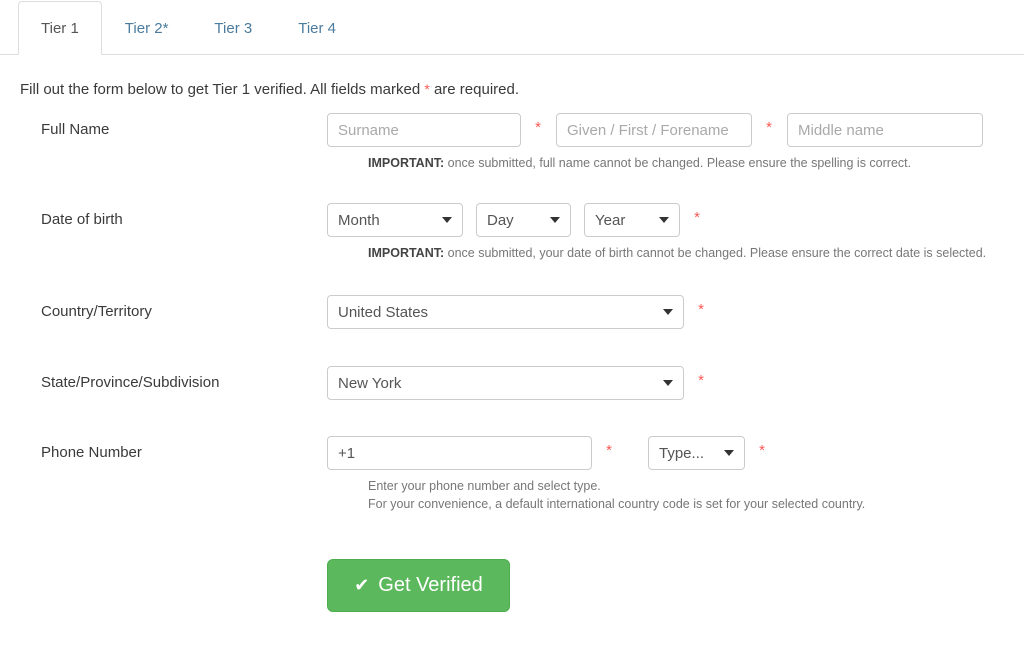  I want to click on check-icon: ✔, so click(362, 585).